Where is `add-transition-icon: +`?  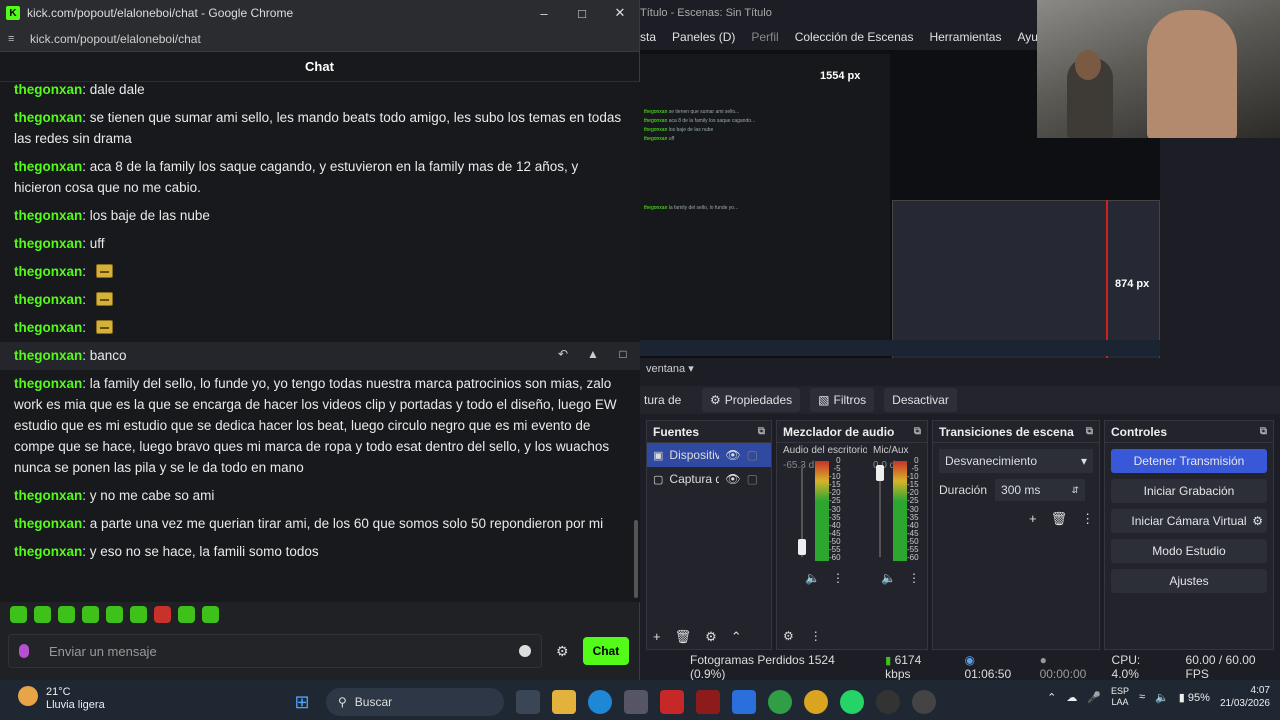 add-transition-icon: + is located at coordinates (1033, 519).